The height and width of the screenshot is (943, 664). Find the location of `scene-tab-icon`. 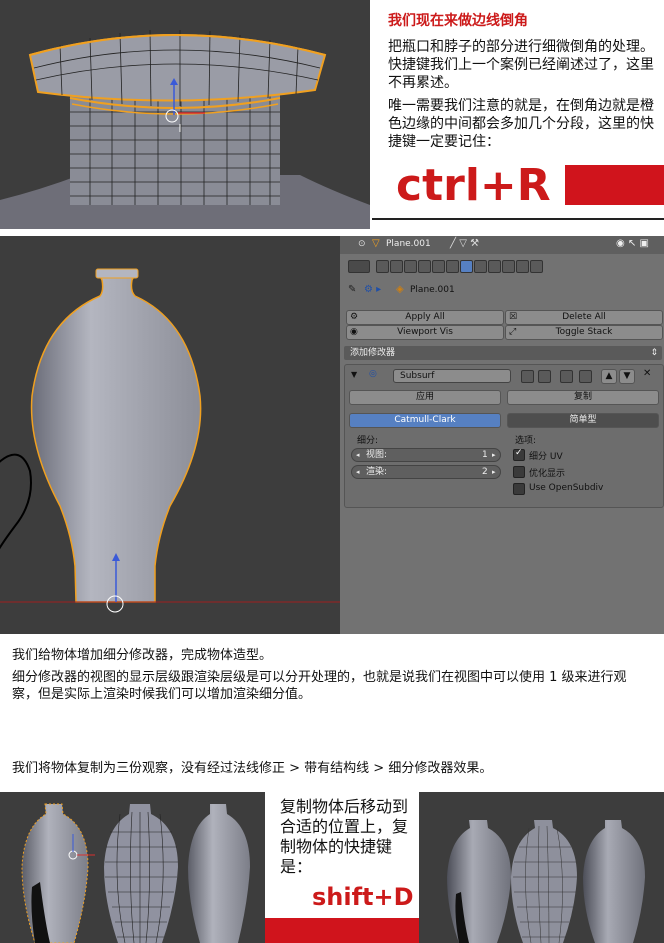

scene-tab-icon is located at coordinates (410, 266).